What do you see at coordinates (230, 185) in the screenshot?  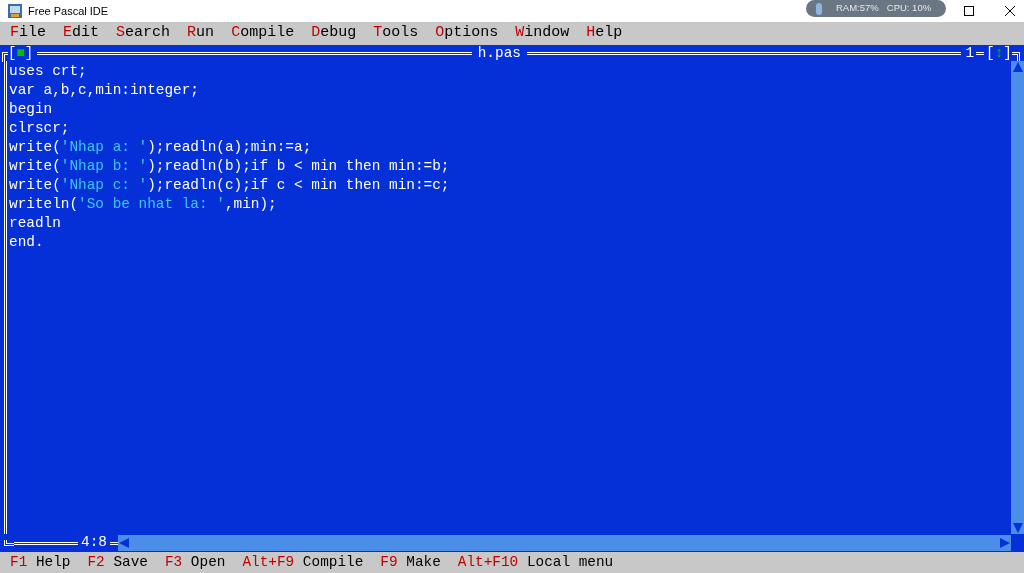 I see `code-line: write('Nhap c: ');readln(c);if c < min then min:=c;` at bounding box center [230, 185].